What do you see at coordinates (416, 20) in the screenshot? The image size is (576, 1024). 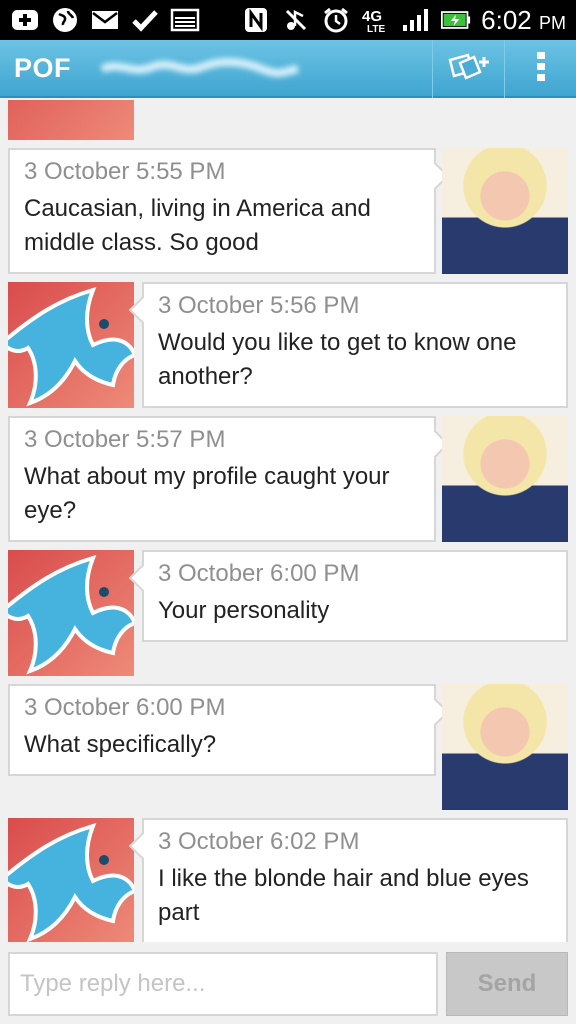 I see `signal-icon` at bounding box center [416, 20].